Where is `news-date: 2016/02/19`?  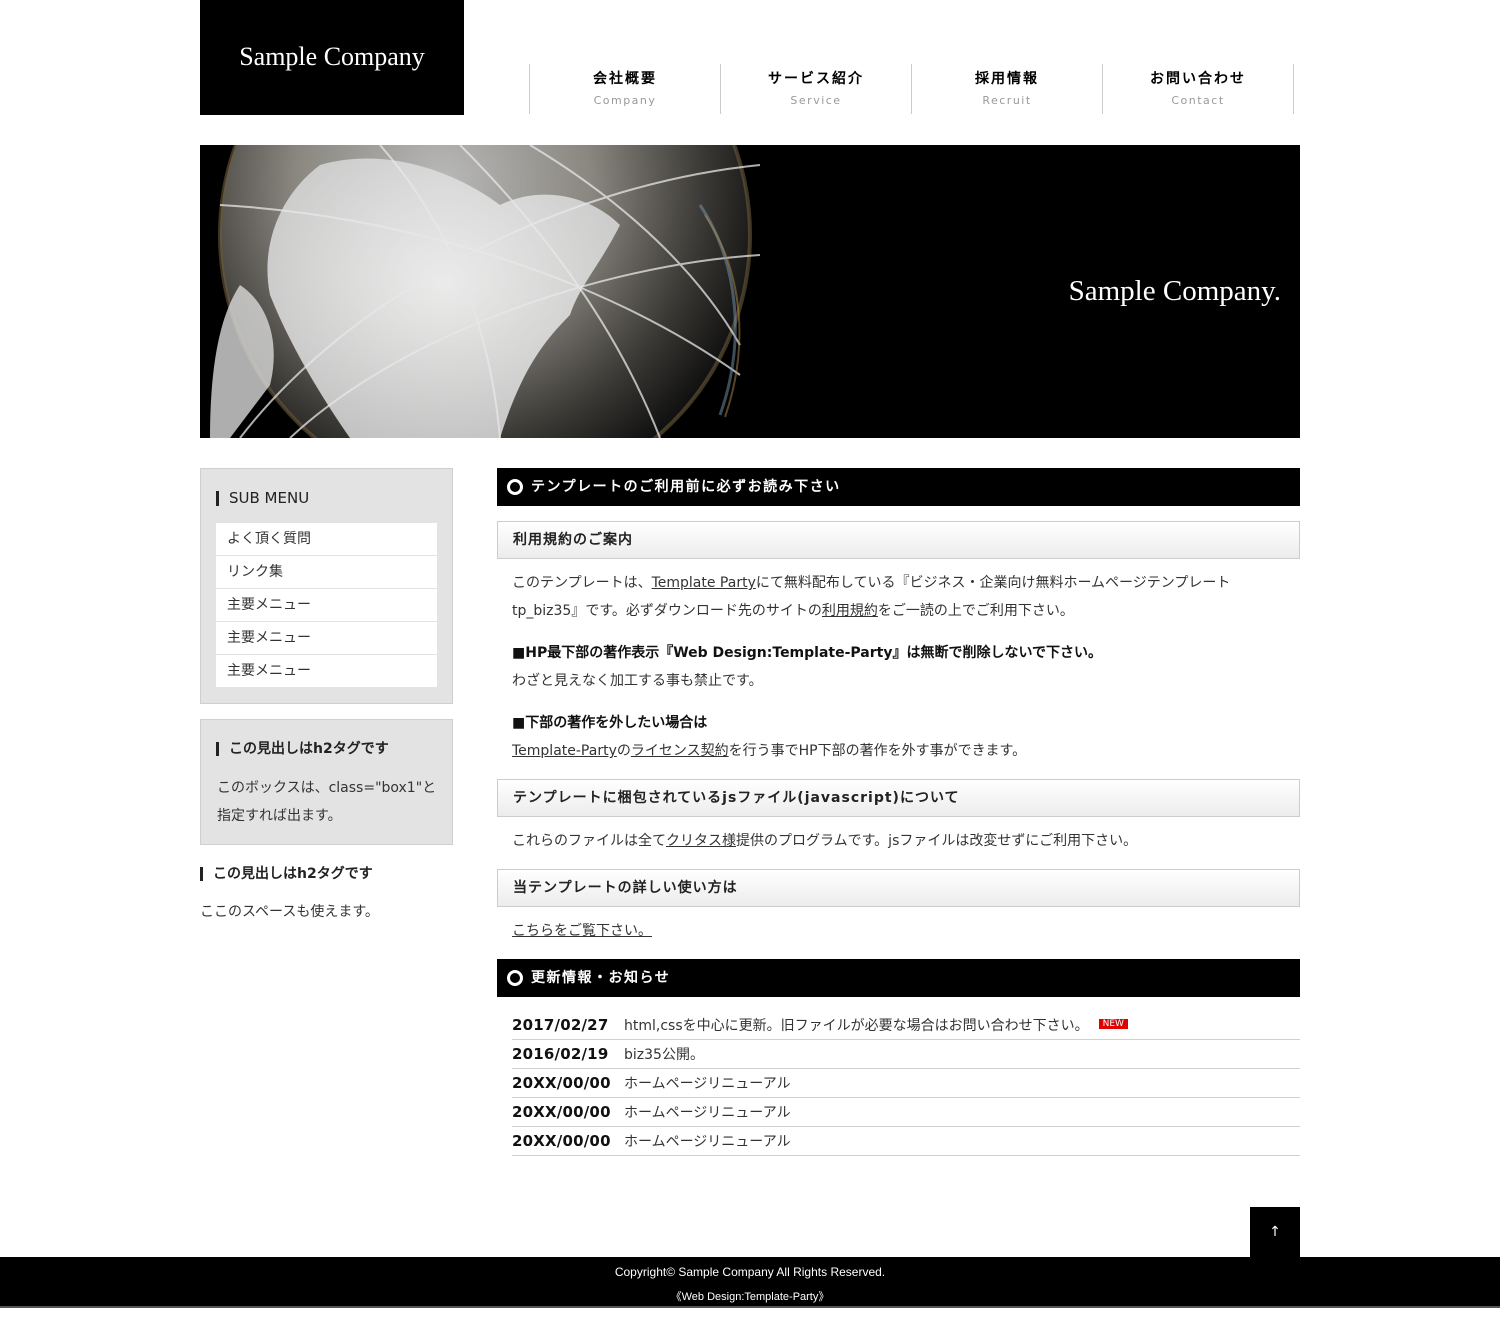 news-date: 2016/02/19 is located at coordinates (560, 1054).